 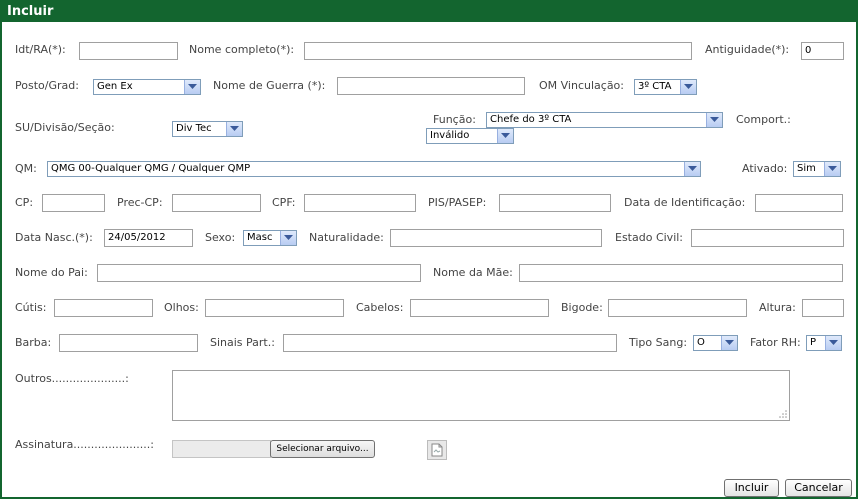 What do you see at coordinates (72, 378) in the screenshot?
I see `outros-label: Outros.....................:` at bounding box center [72, 378].